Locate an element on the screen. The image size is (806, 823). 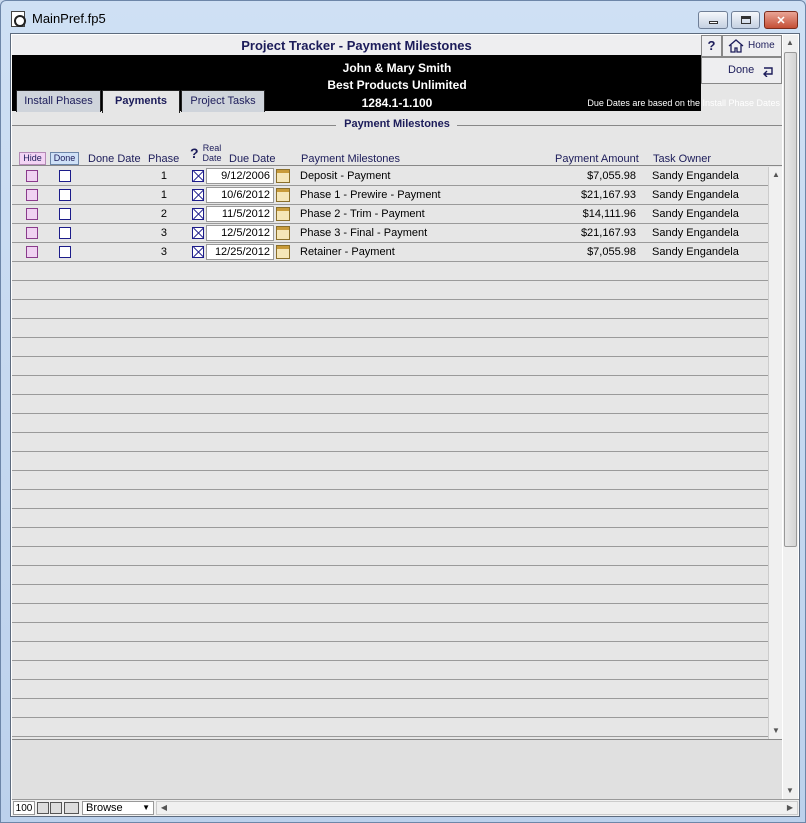
phase-cell: 2 is located at coordinates (163, 214).